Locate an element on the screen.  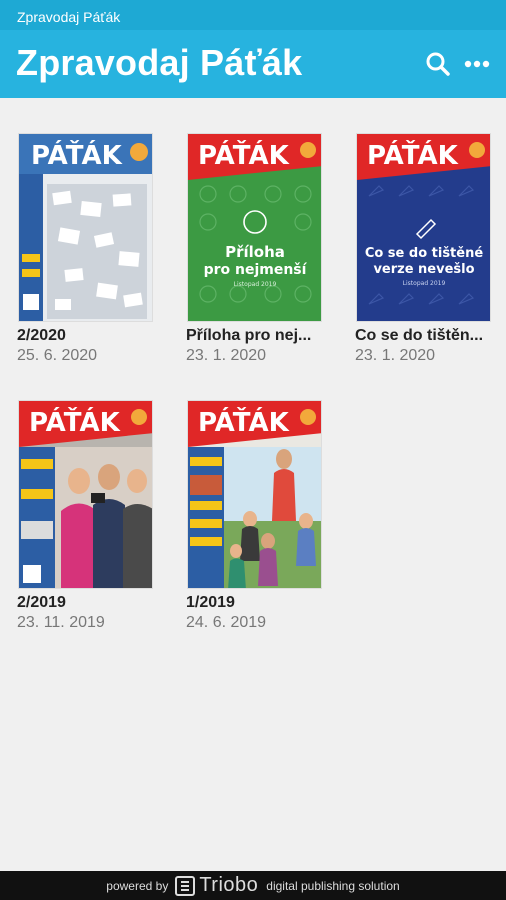
more-icon is located at coordinates (477, 64).